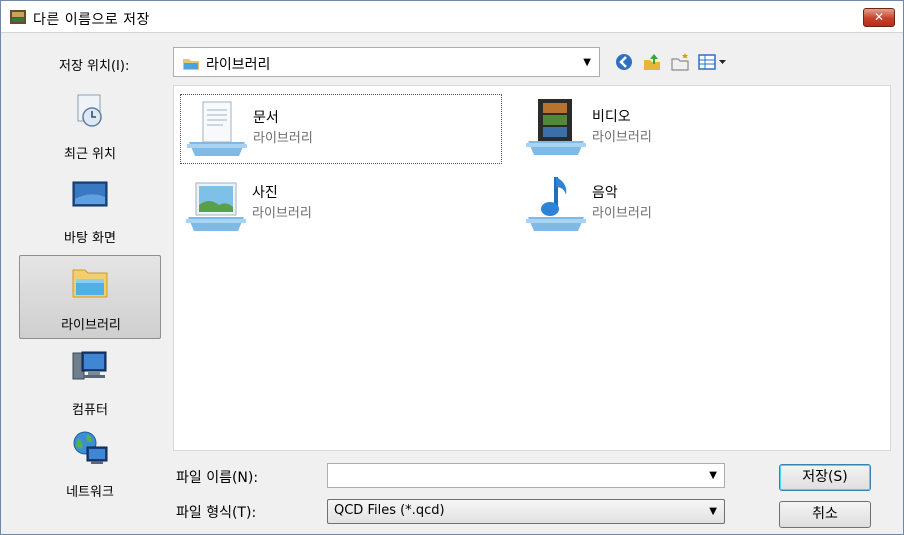 This screenshot has height=535, width=904. Describe the element at coordinates (91, 325) in the screenshot. I see `place-label: 라이브러리` at that location.